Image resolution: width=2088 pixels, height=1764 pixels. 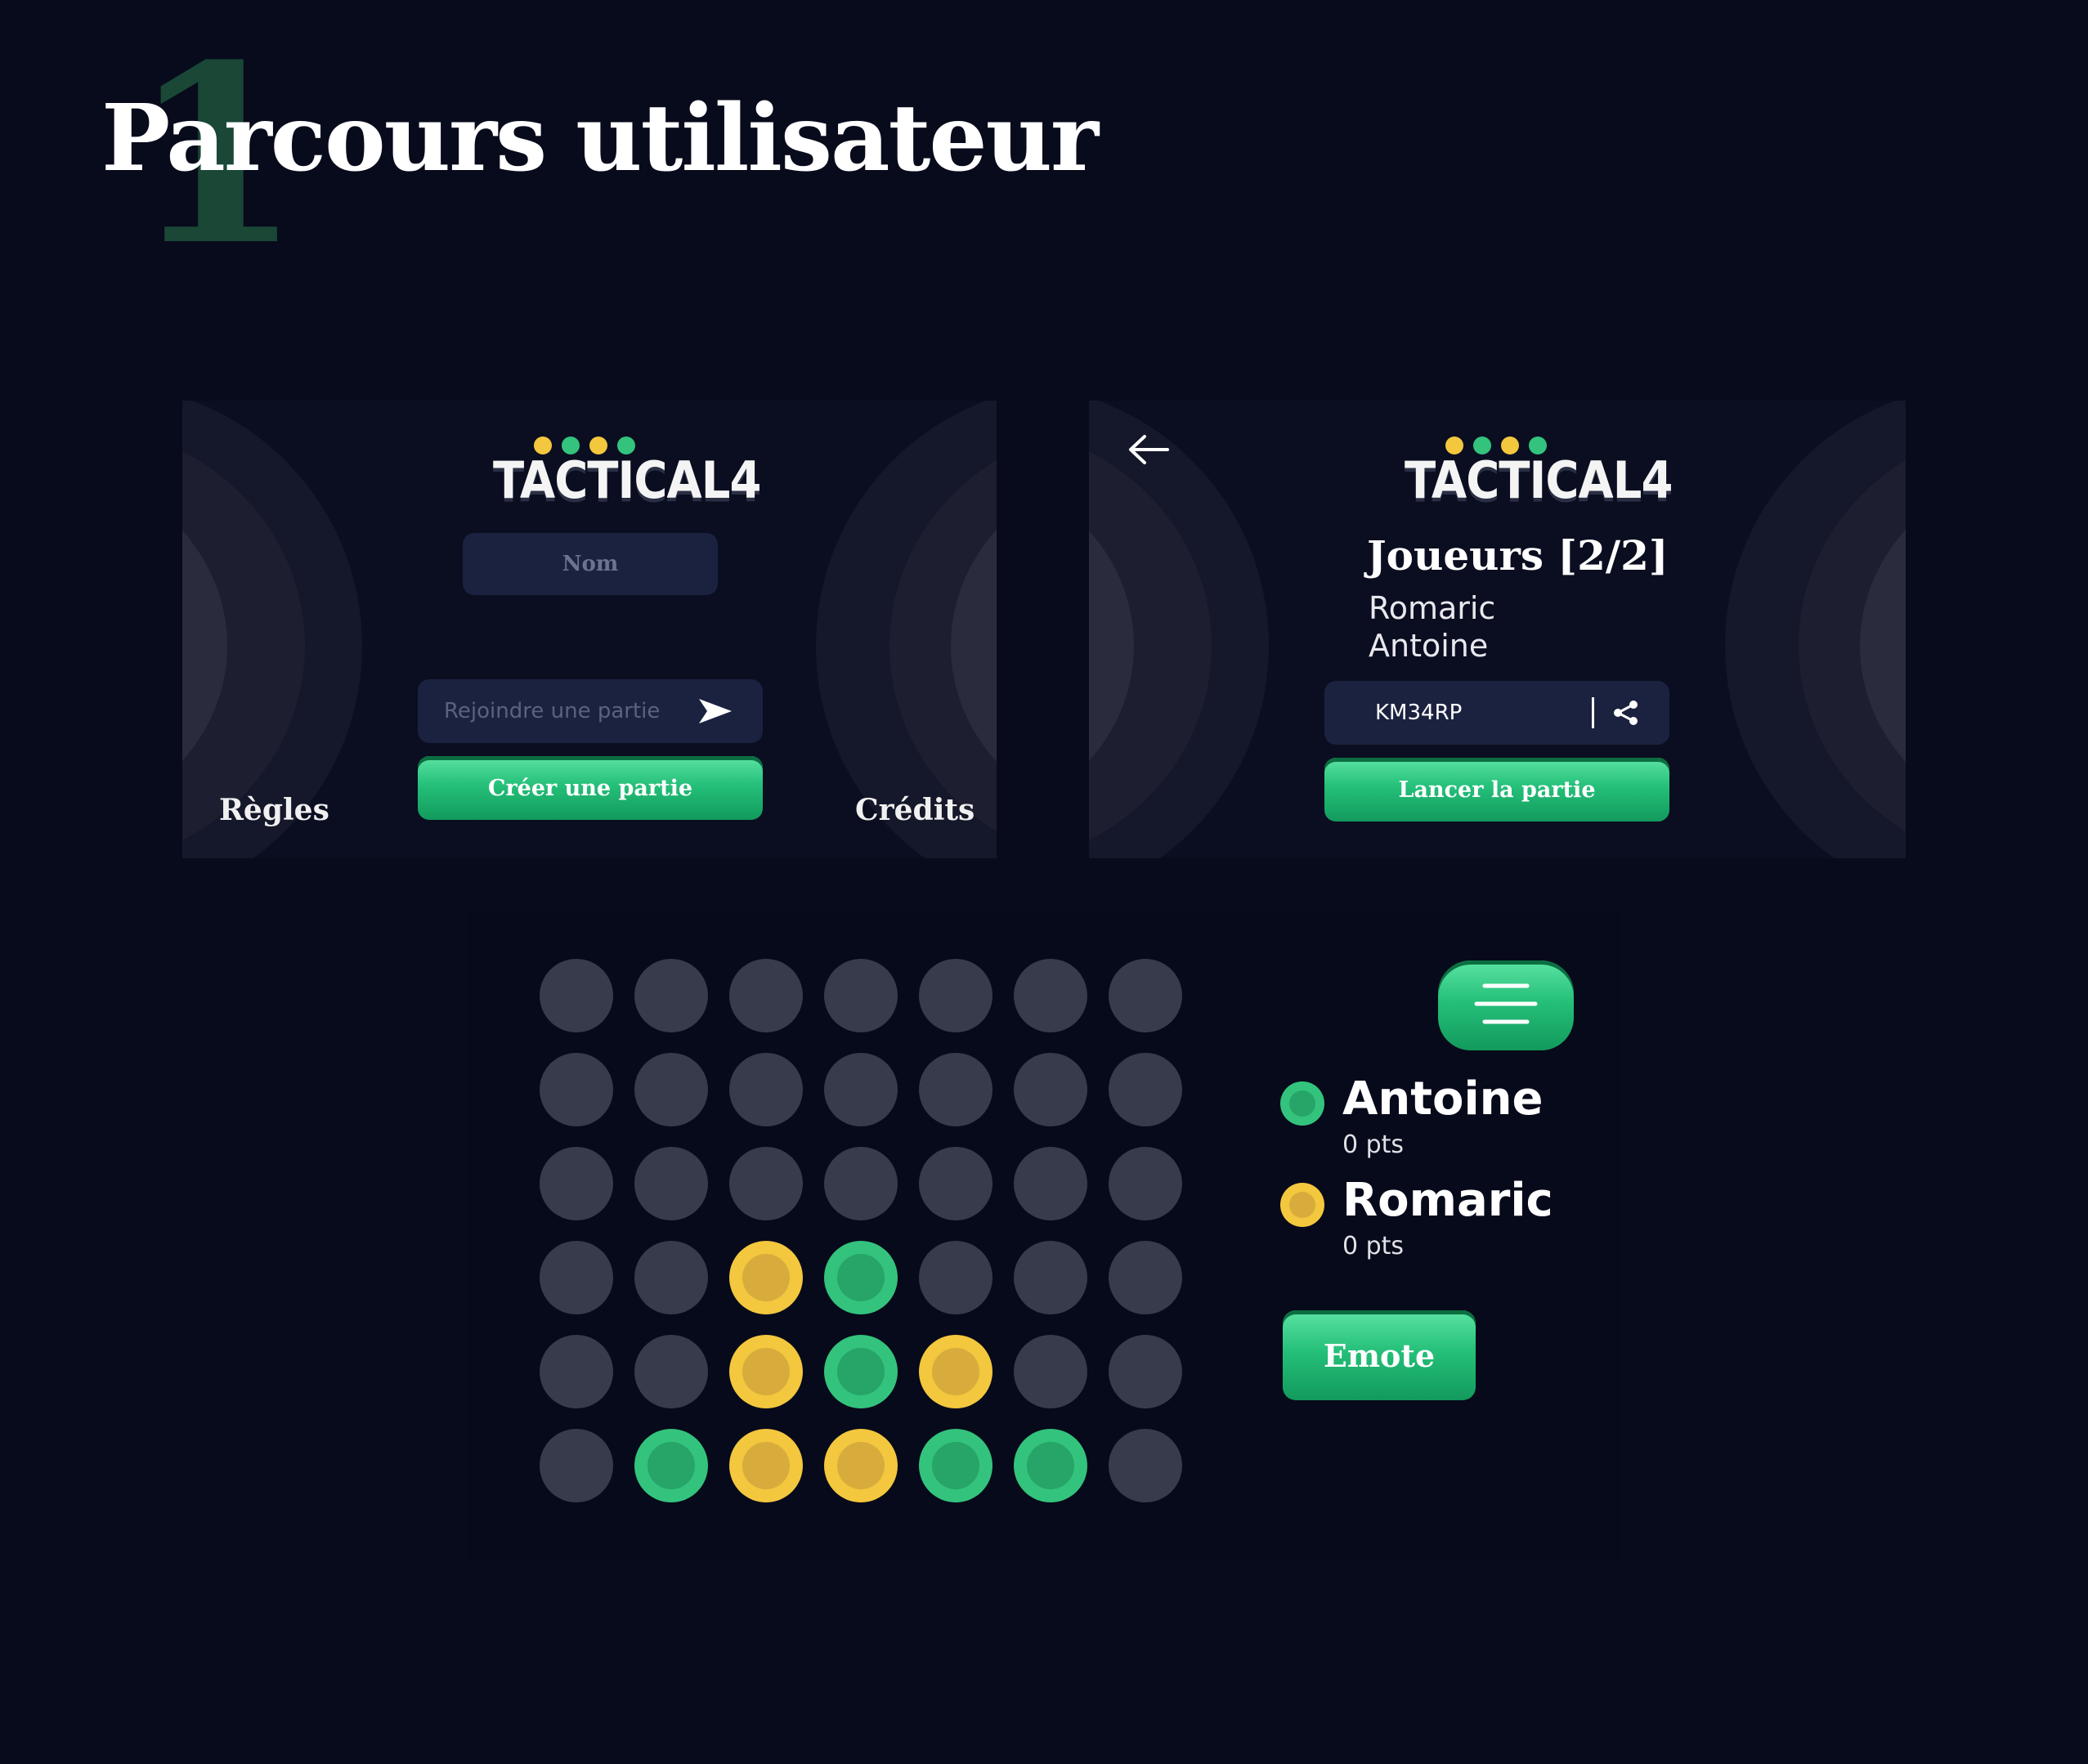 What do you see at coordinates (590, 788) in the screenshot?
I see `create-game-button: Créer une partie` at bounding box center [590, 788].